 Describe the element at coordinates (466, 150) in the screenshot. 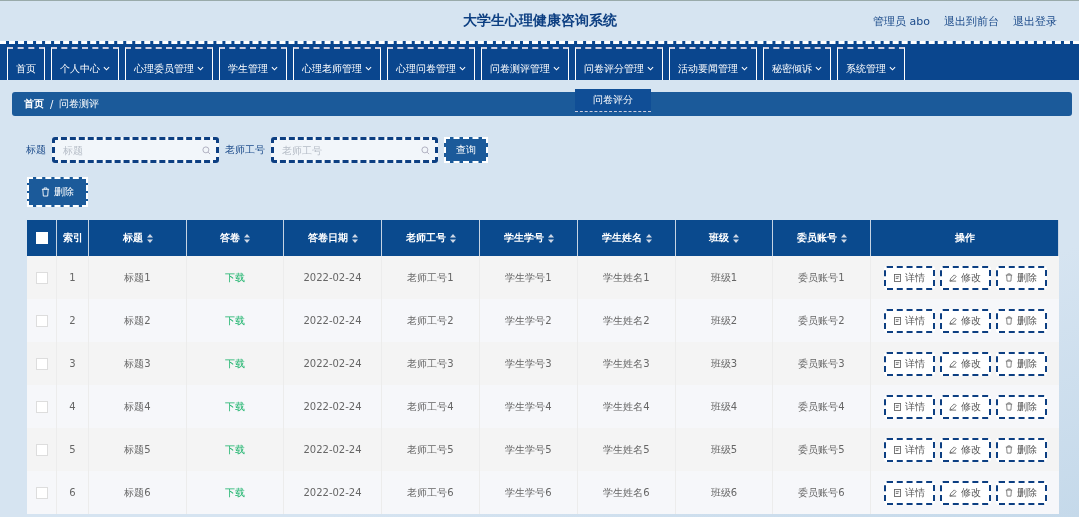

I see `query-button: 查询` at that location.